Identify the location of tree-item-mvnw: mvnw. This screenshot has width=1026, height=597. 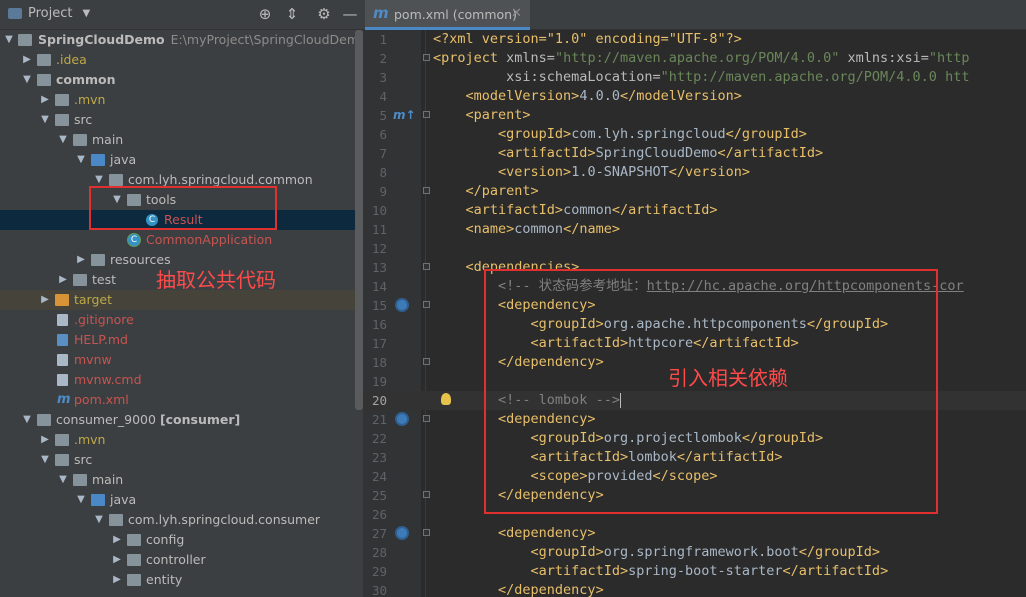
(181, 360).